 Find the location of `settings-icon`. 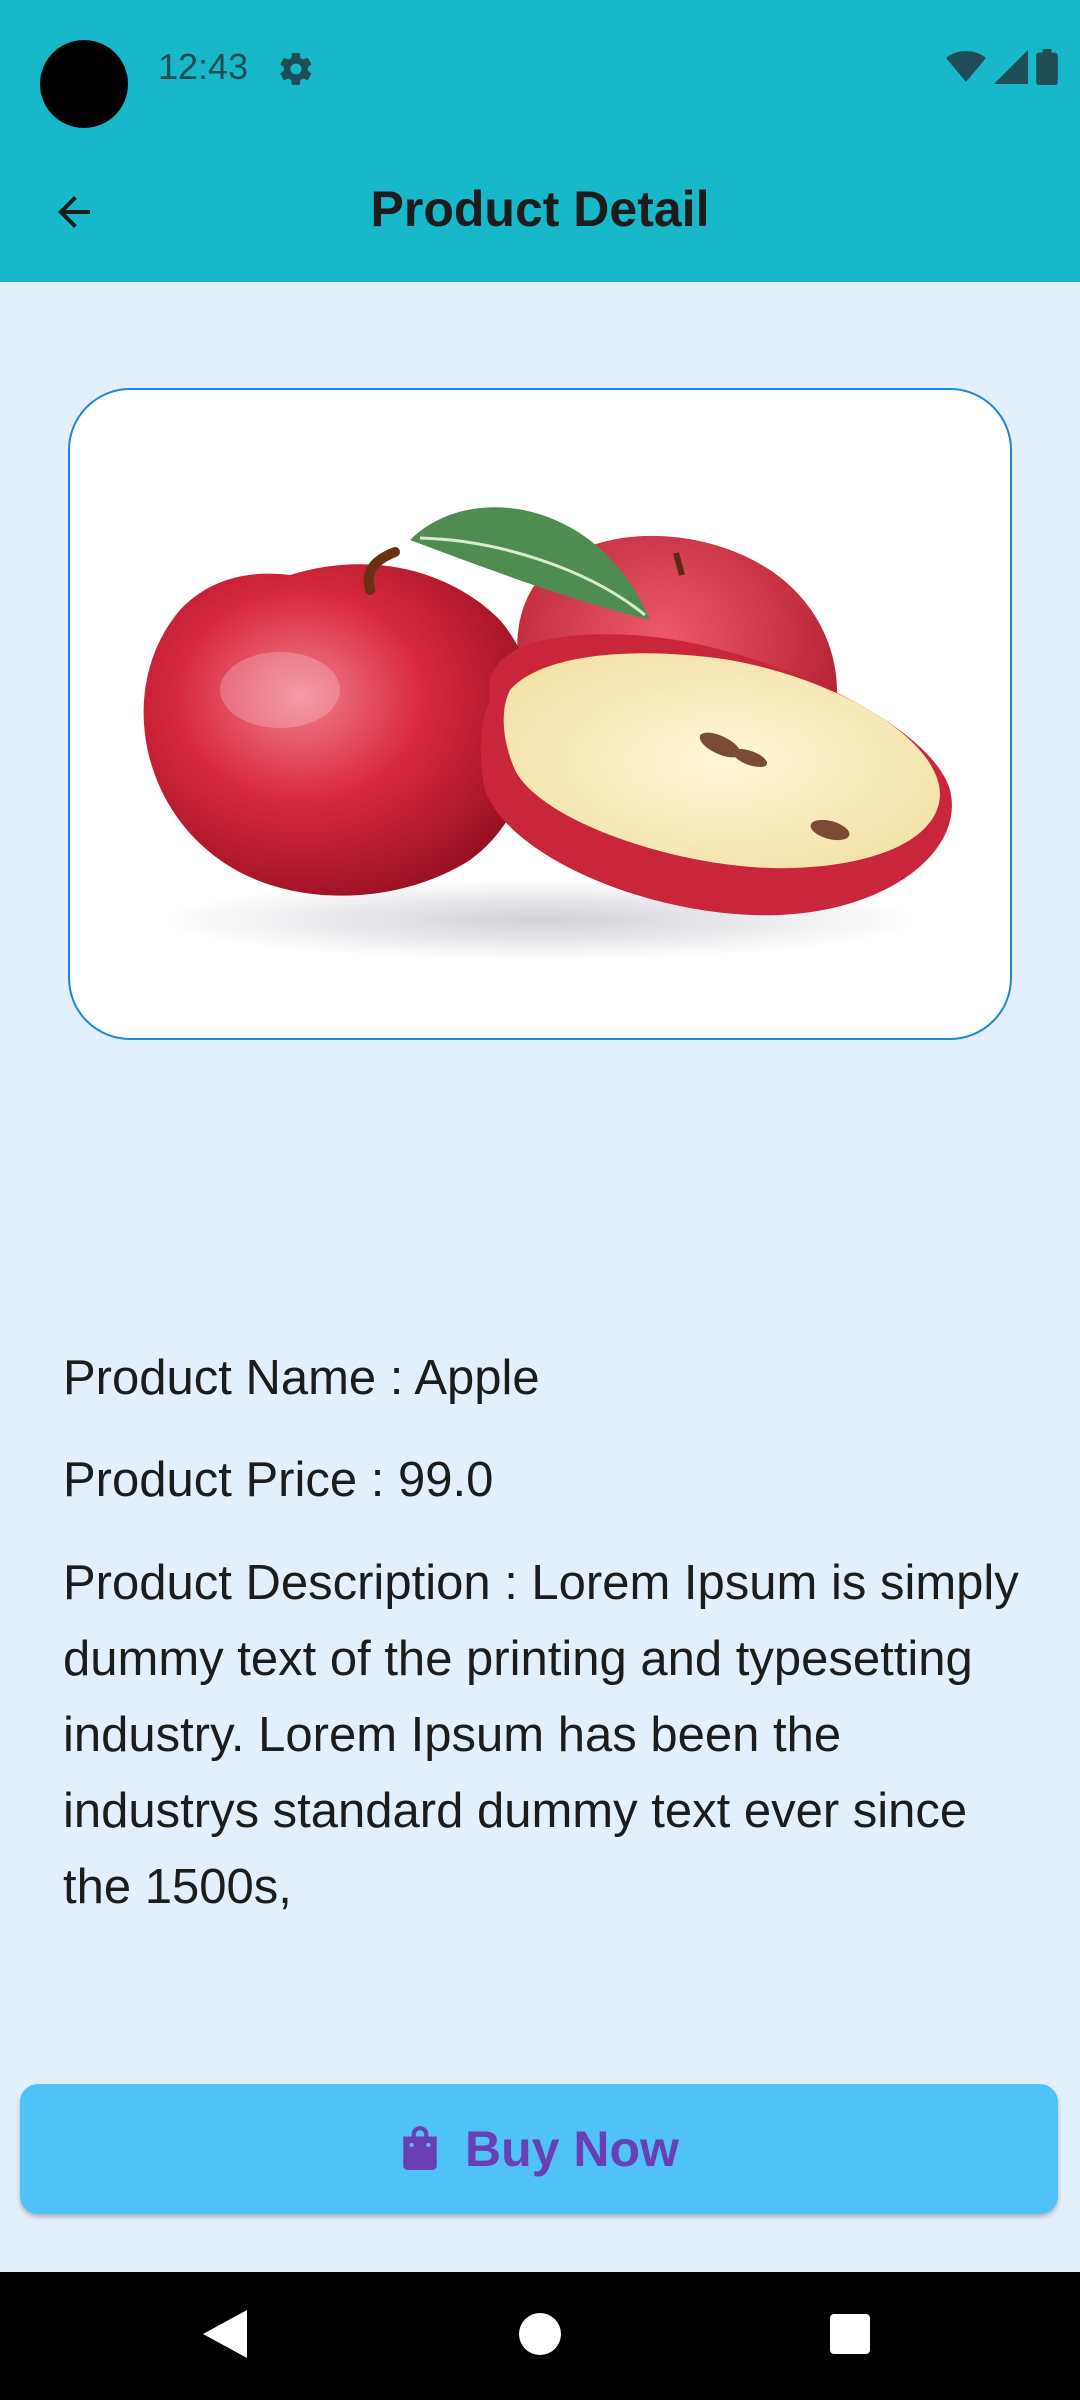

settings-icon is located at coordinates (296, 69).